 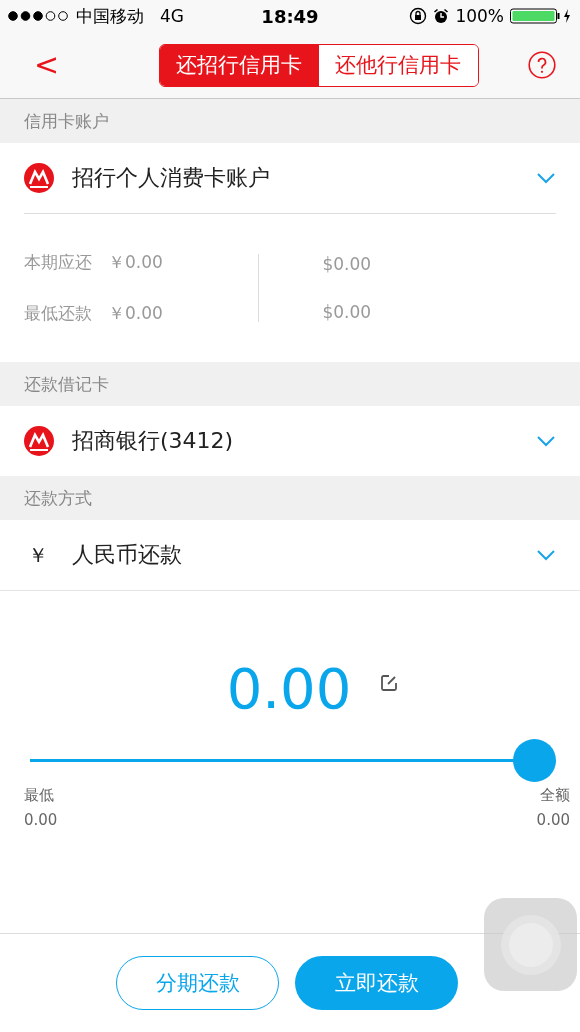 What do you see at coordinates (542, 65) in the screenshot?
I see `help-icon` at bounding box center [542, 65].